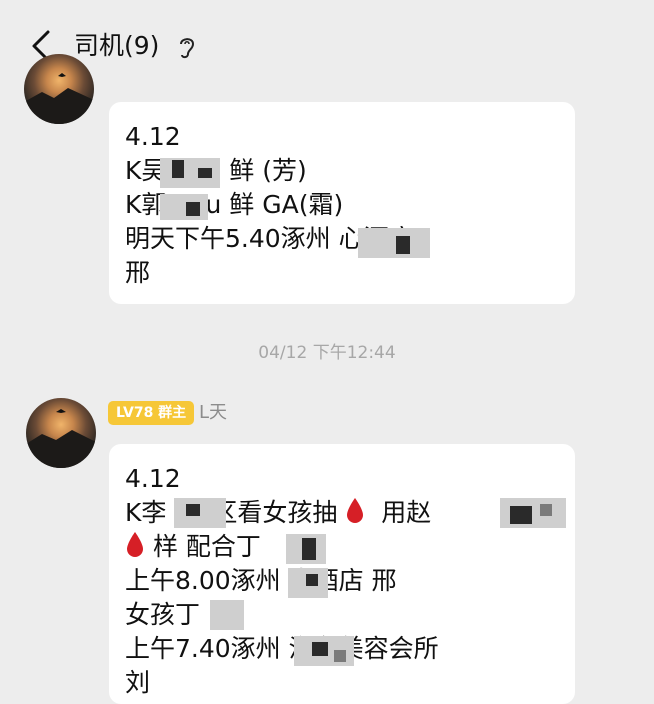 The height and width of the screenshot is (704, 654). I want to click on message-line: 女孩丁, so click(163, 614).